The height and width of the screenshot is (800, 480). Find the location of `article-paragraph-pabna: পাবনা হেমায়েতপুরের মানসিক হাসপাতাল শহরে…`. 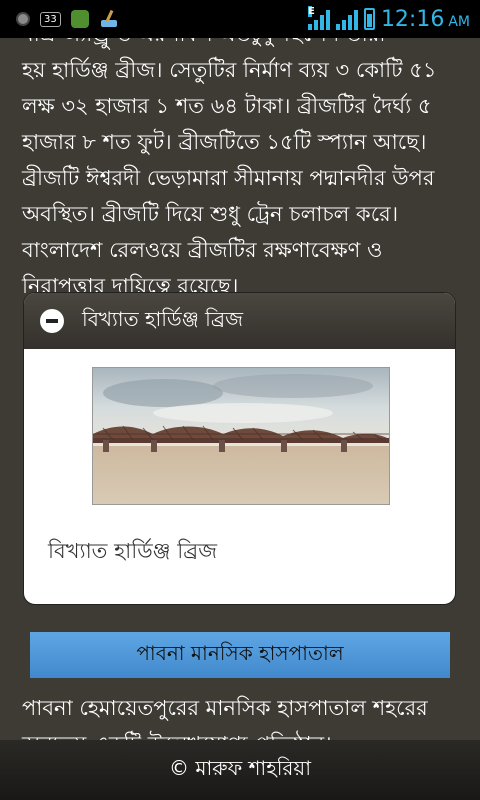

article-paragraph-pabna: পাবনা হেমায়েতপুরের মানসিক হাসপাতাল শহরে… is located at coordinates (242, 715).